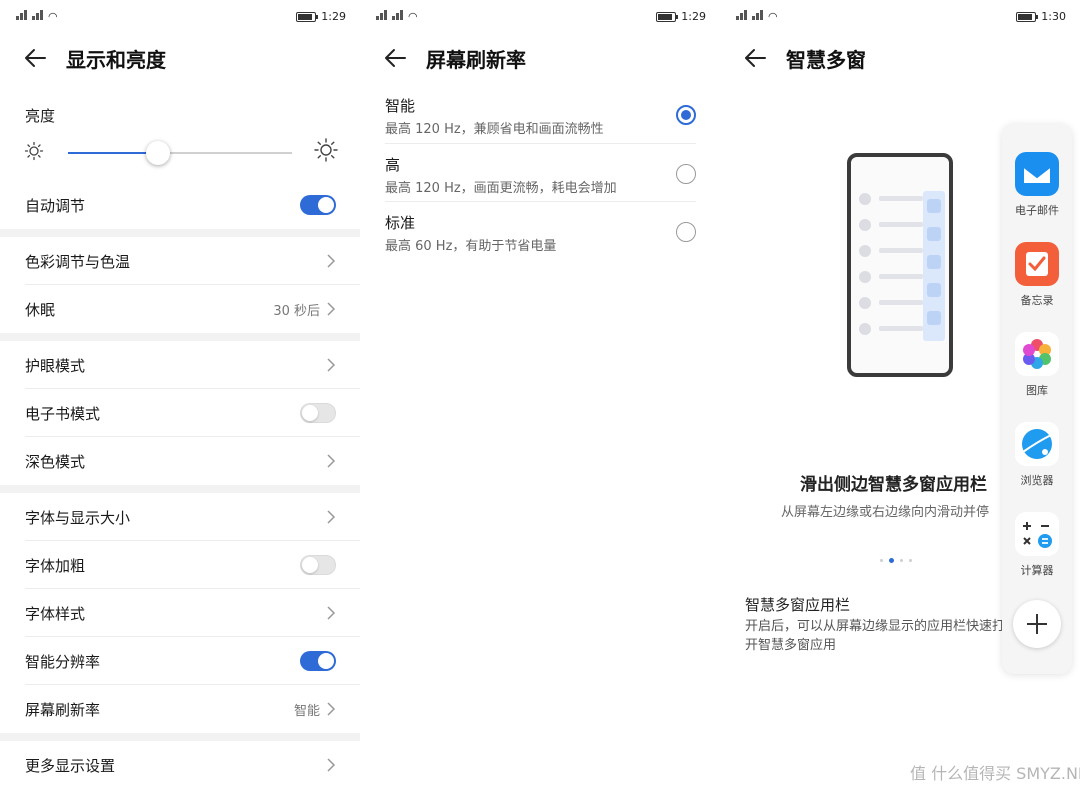 The width and height of the screenshot is (1080, 800). I want to click on email-icon, so click(1037, 174).